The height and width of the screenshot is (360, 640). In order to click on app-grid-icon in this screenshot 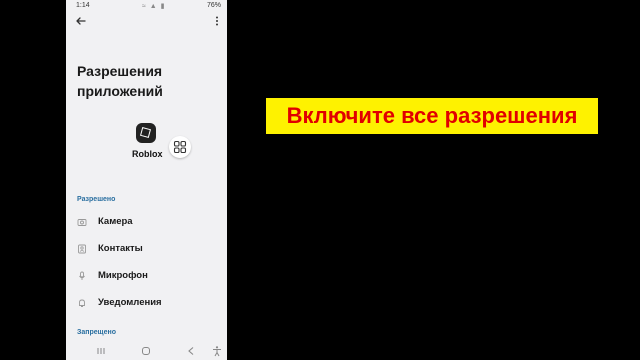, I will do `click(180, 147)`.